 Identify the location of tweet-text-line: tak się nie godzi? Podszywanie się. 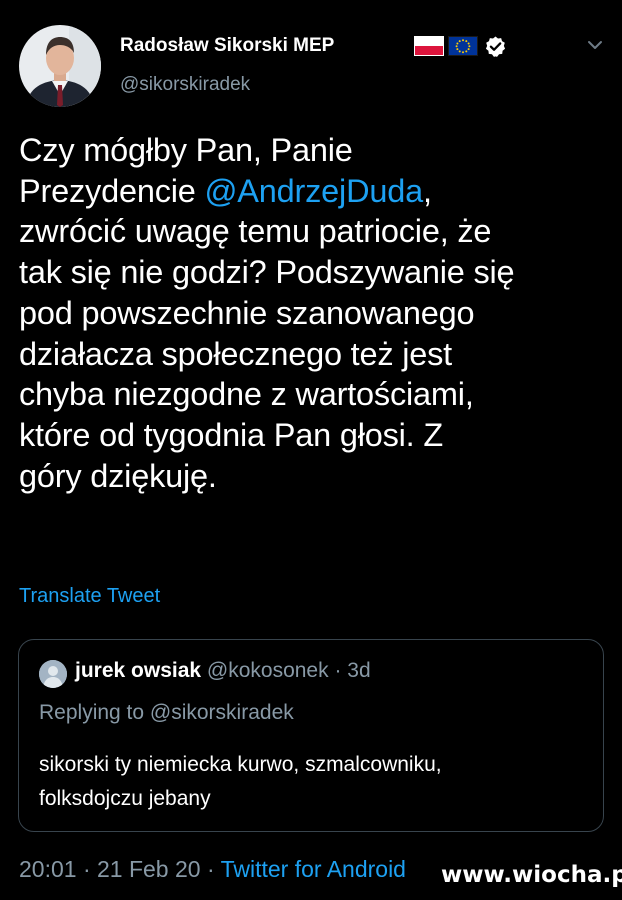
(267, 272).